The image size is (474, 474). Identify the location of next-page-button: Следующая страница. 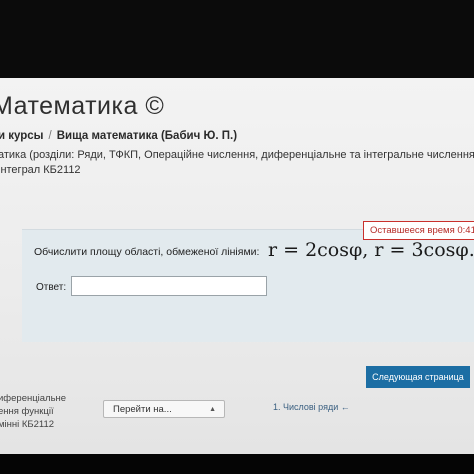
(418, 377).